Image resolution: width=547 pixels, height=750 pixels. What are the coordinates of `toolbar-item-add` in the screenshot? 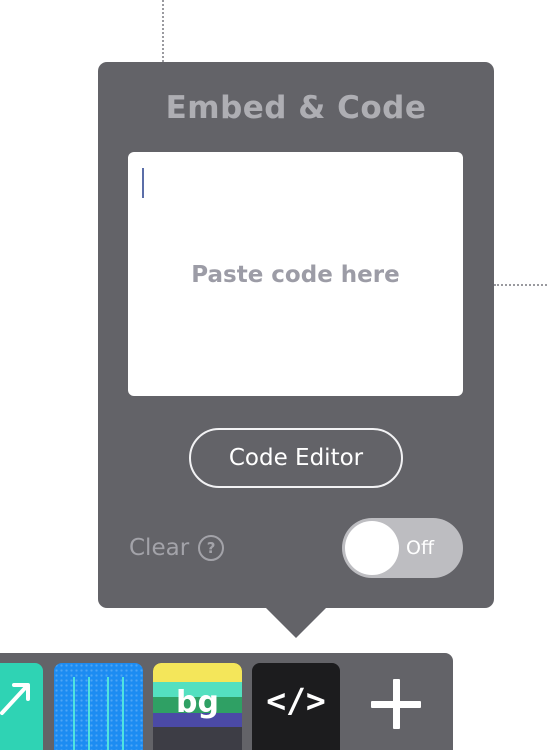 It's located at (396, 706).